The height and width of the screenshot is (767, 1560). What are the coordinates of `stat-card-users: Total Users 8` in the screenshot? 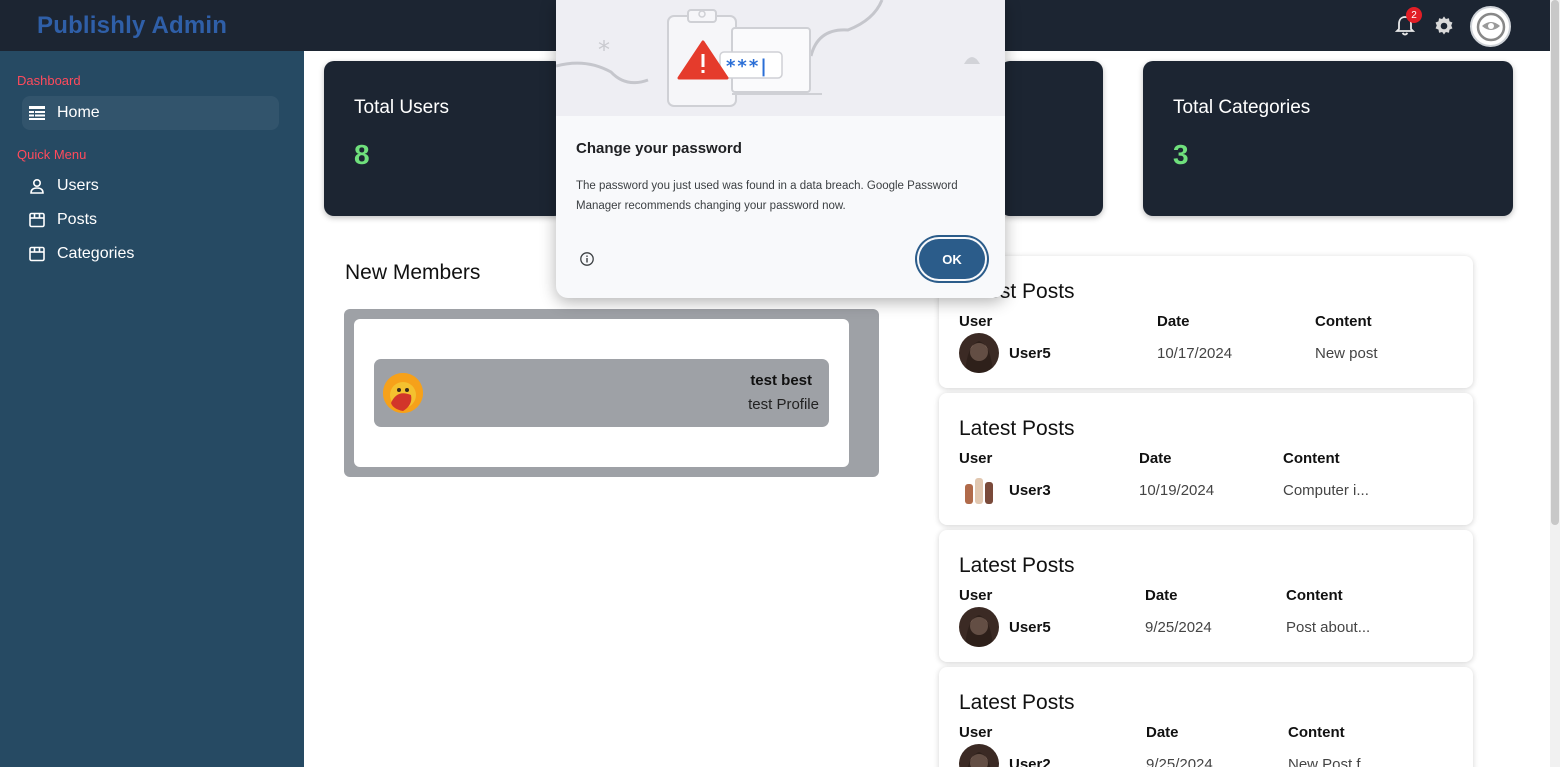 It's located at (444, 138).